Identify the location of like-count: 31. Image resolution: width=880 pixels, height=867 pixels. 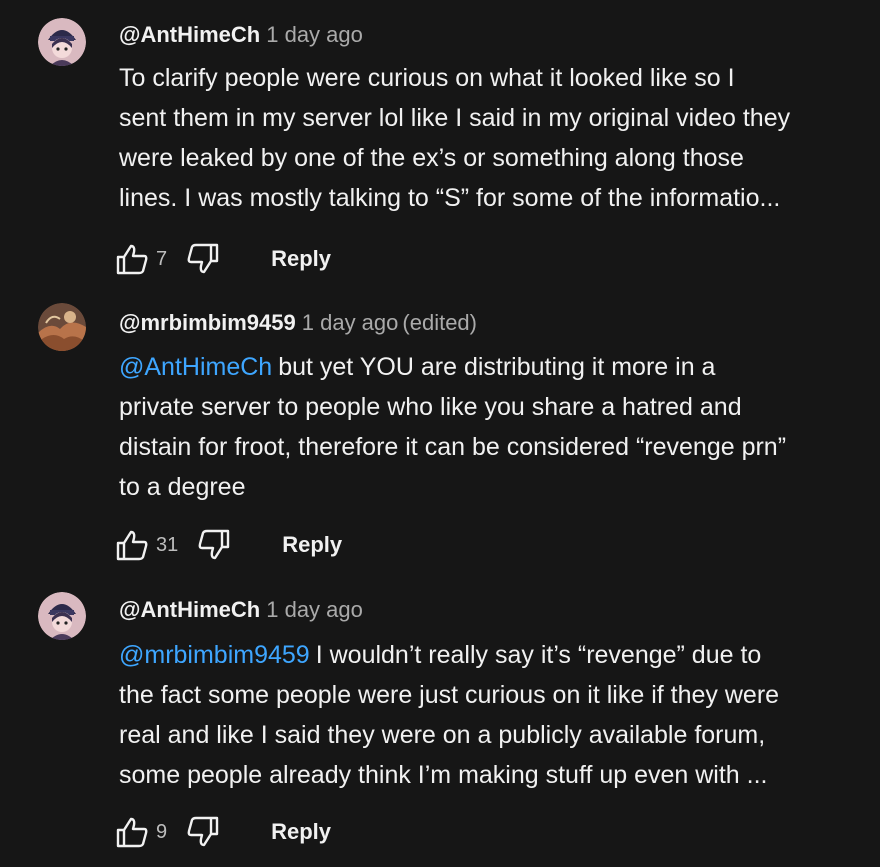
(167, 544).